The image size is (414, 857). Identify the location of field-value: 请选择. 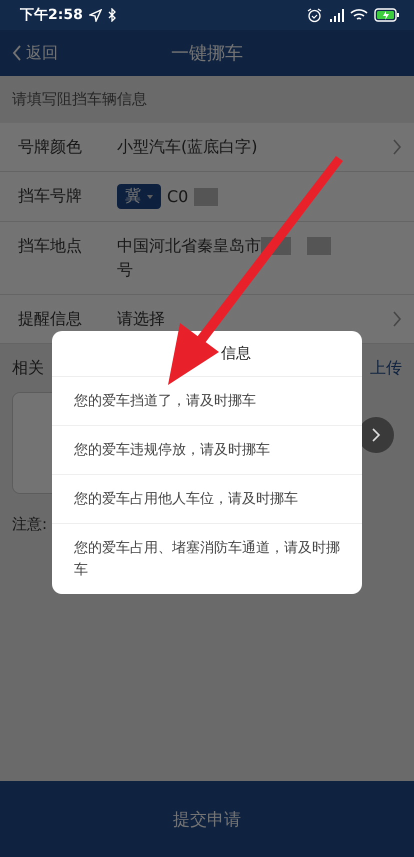
(254, 319).